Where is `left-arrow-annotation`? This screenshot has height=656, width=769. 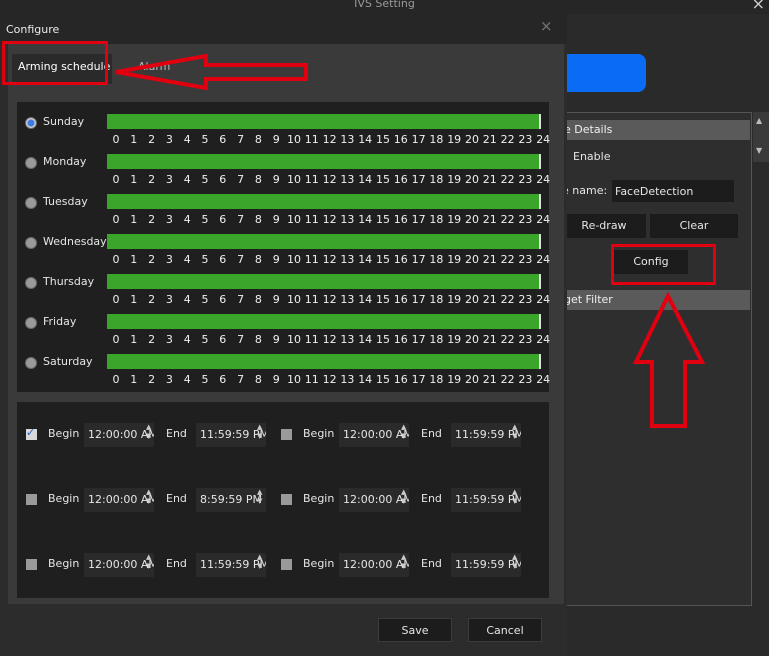
left-arrow-annotation is located at coordinates (211, 72).